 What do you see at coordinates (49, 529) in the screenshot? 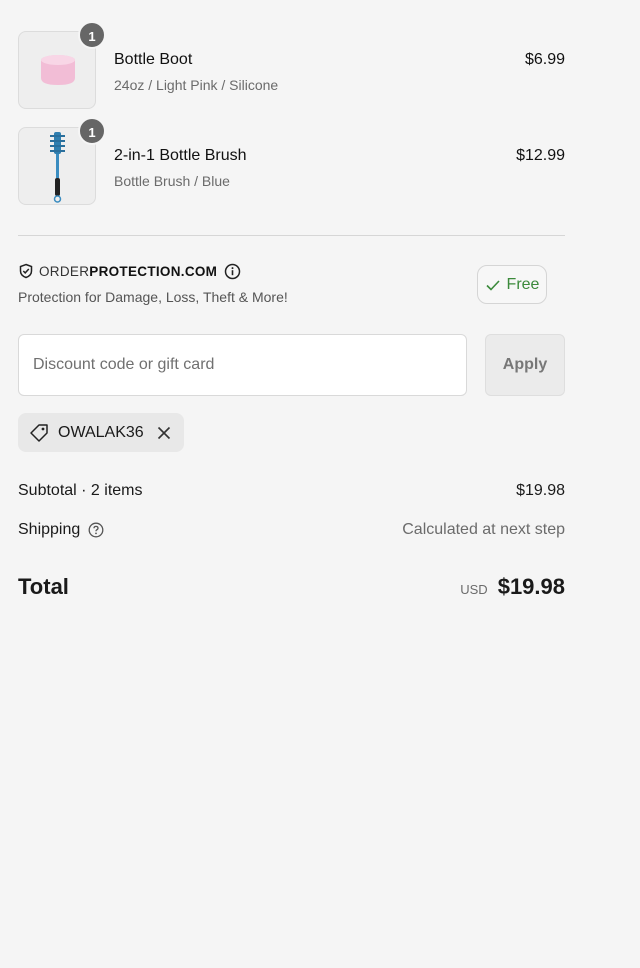
I see `shipping-label: Shipping` at bounding box center [49, 529].